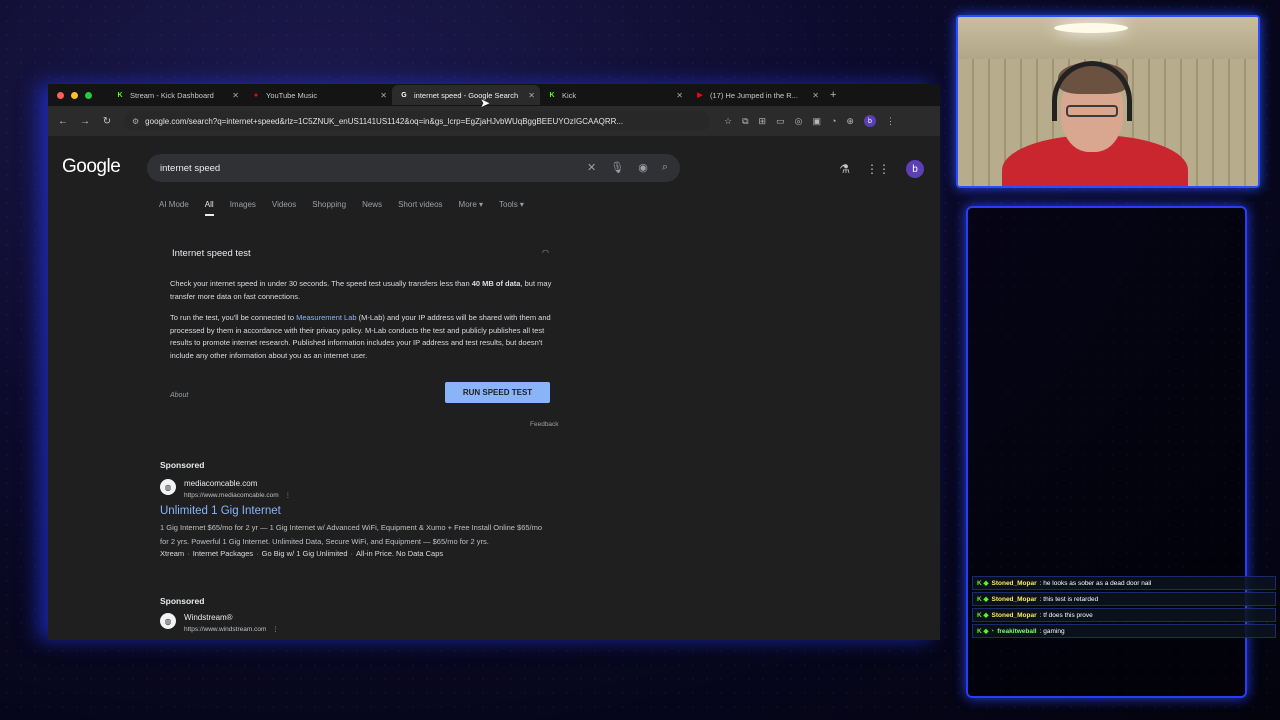 Image resolution: width=1280 pixels, height=720 pixels. Describe the element at coordinates (292, 95) in the screenshot. I see `tab-label: YouTube Music` at that location.